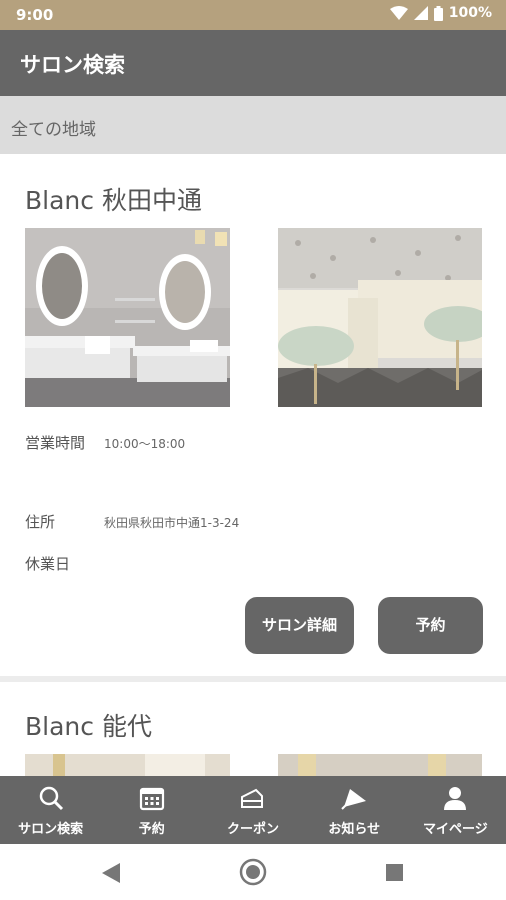 This screenshot has width=506, height=900. What do you see at coordinates (172, 523) in the screenshot?
I see `address-value: 秋田県秋田市中通1-3-24` at bounding box center [172, 523].